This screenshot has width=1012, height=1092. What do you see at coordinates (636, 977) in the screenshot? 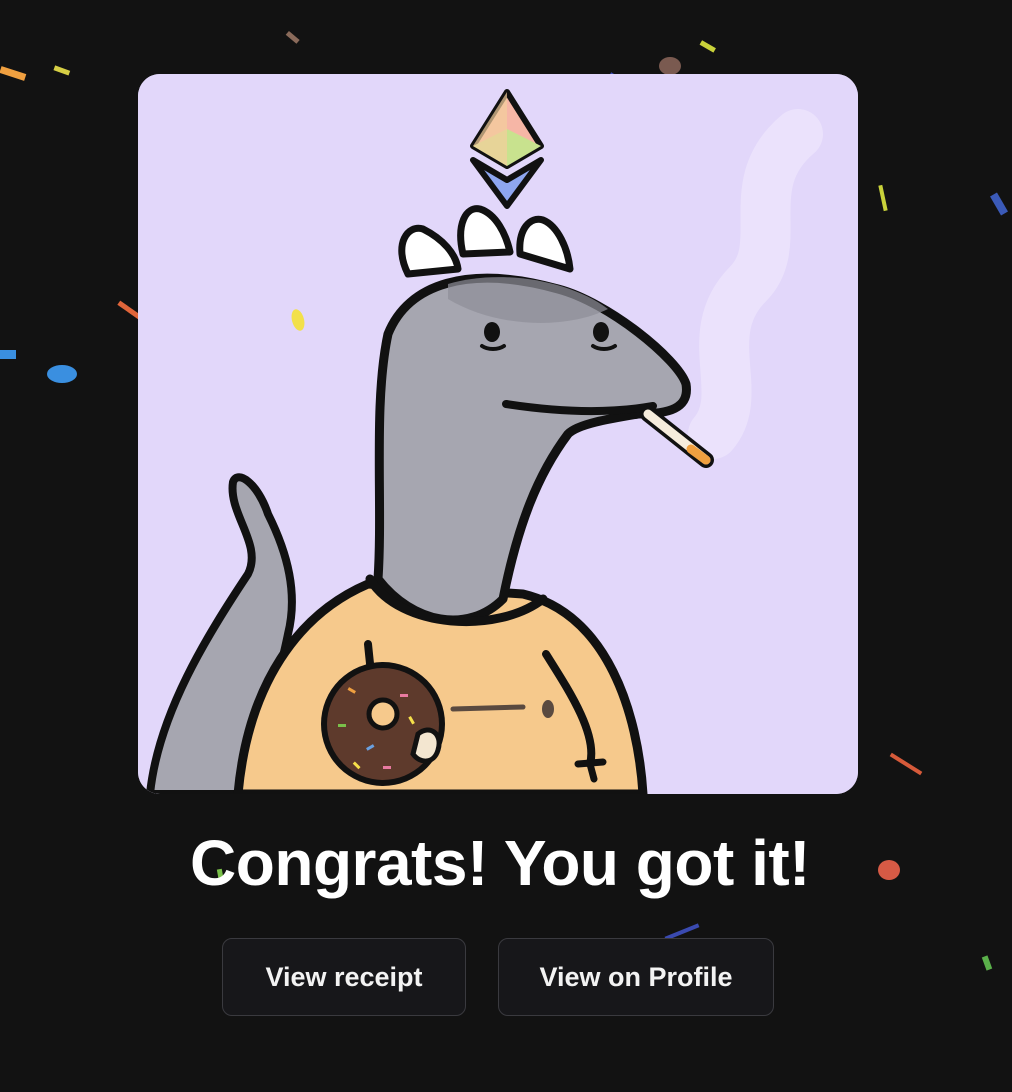
I see `view-on-profile-button: View on Profile` at bounding box center [636, 977].